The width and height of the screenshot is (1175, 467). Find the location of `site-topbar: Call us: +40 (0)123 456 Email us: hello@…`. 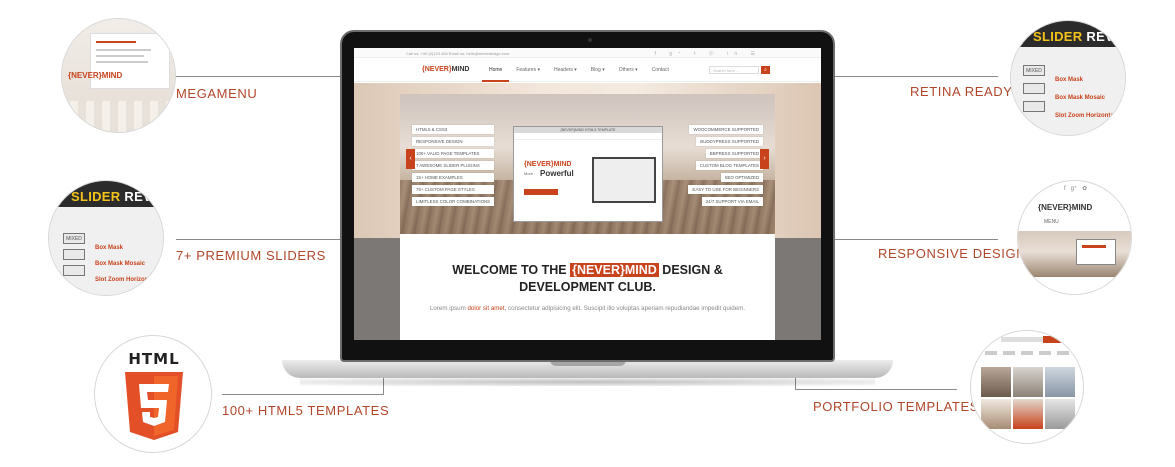

site-topbar: Call us: +40 (0)123 456 Email us: hello@… is located at coordinates (587, 53).